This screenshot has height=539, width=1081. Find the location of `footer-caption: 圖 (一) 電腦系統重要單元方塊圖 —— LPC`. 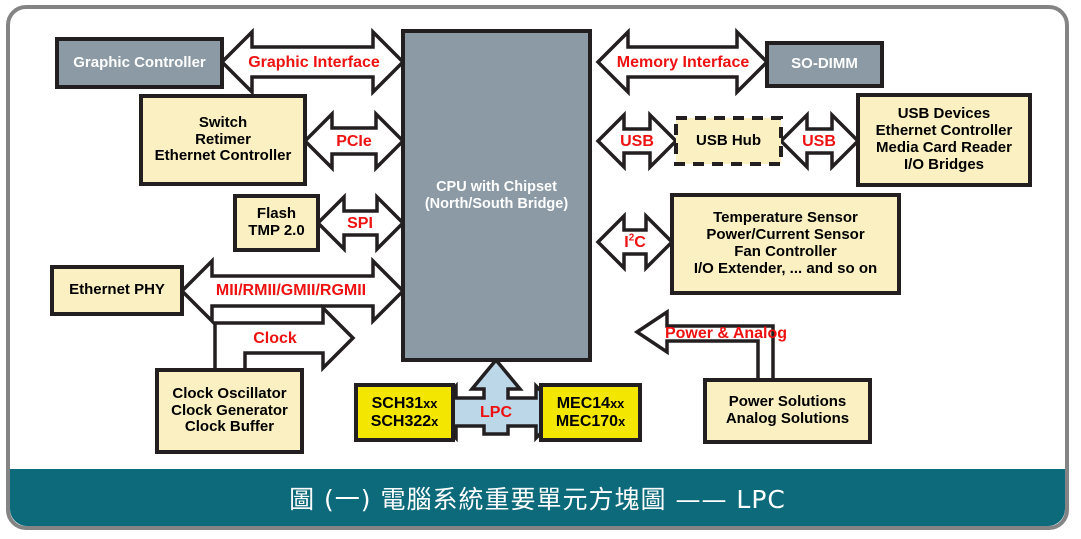

footer-caption: 圖 (一) 電腦系統重要單元方塊圖 —— LPC is located at coordinates (537, 499).